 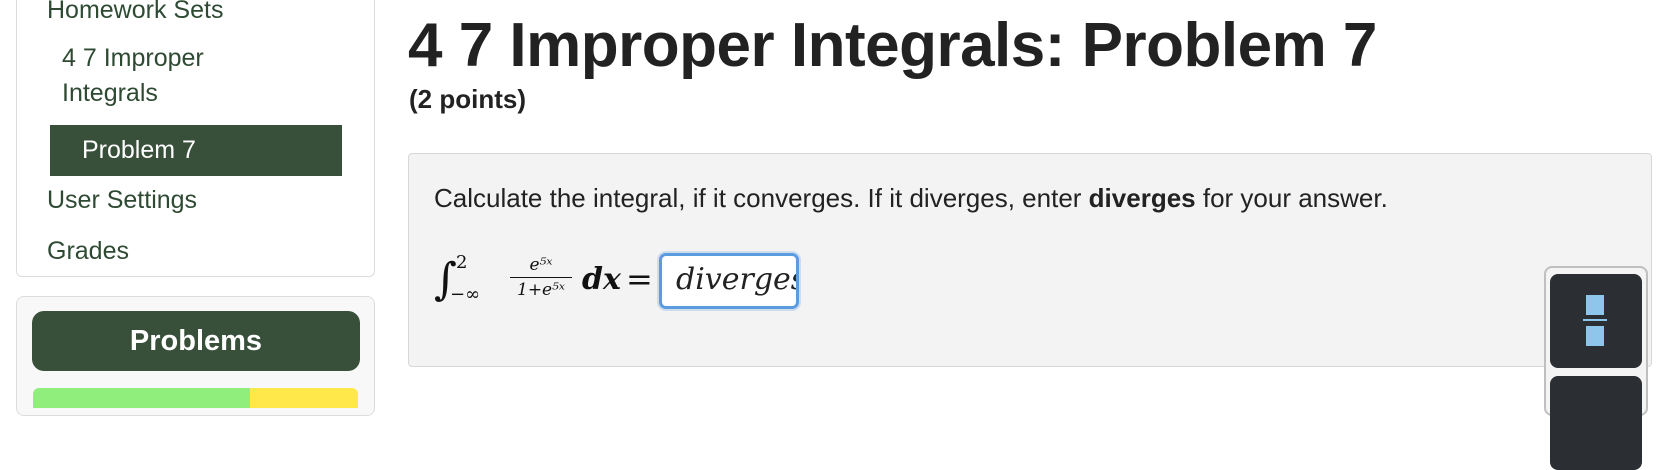 What do you see at coordinates (1595, 305) in the screenshot?
I see `fraction-icon` at bounding box center [1595, 305].